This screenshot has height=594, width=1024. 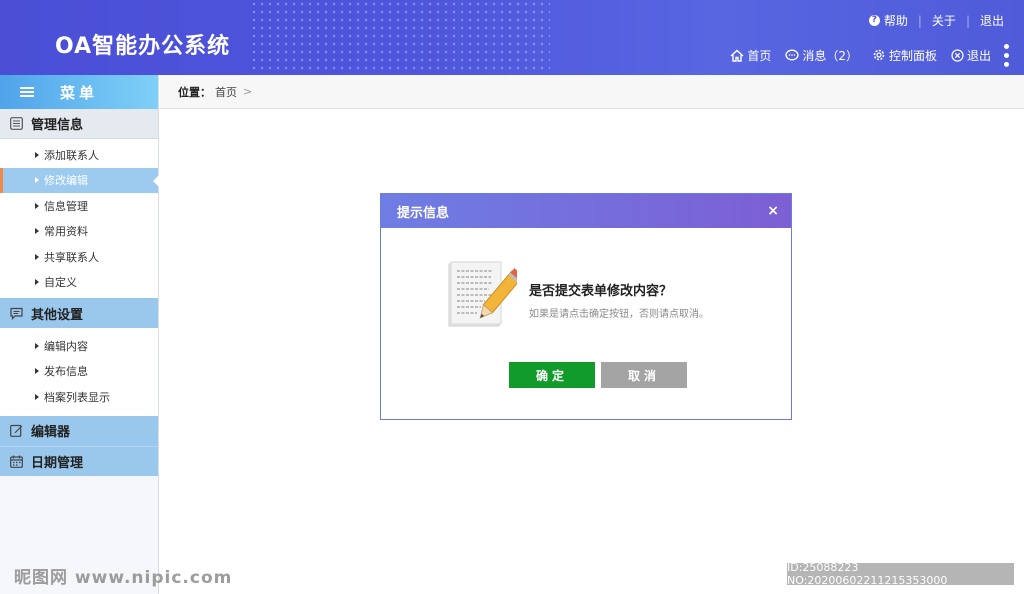 I want to click on header-decoration, so click(x=400, y=37).